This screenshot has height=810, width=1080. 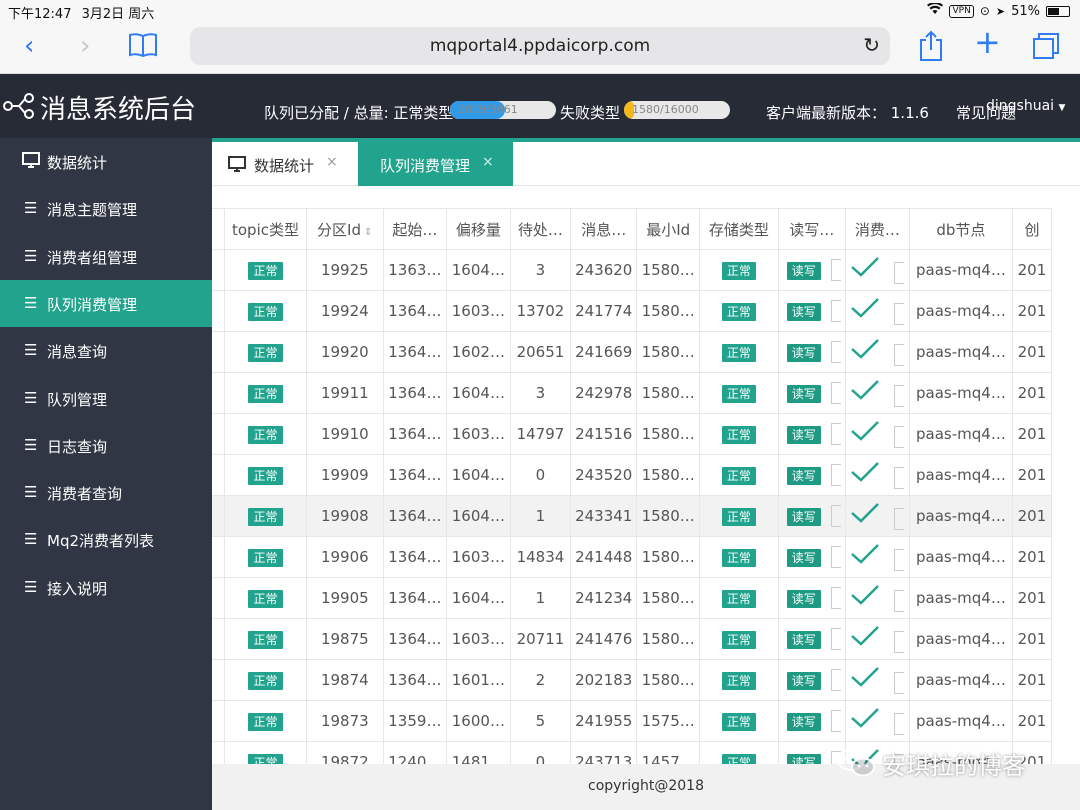 I want to click on topic-type-tag: 正常, so click(x=265, y=434).